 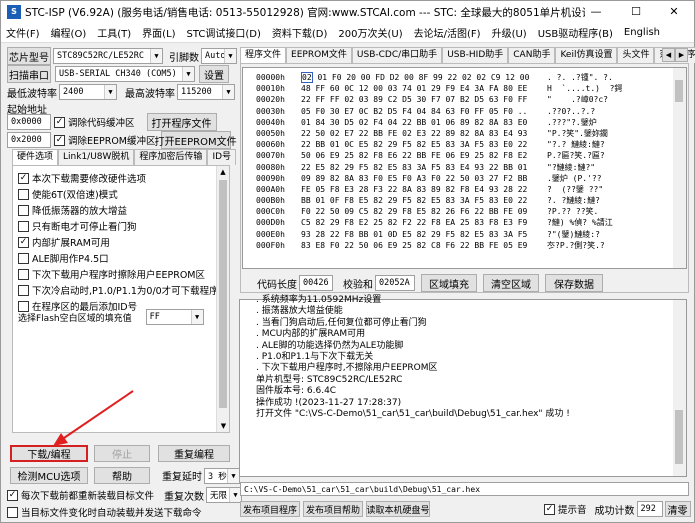 What do you see at coordinates (576, 245) in the screenshot?
I see `hex-ascii: 冭?P.?側?笑.?` at bounding box center [576, 245].